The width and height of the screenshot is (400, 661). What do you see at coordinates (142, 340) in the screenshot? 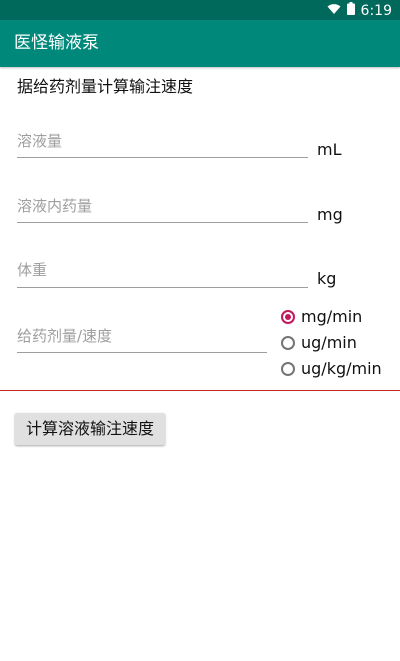
I see `dose-rate-input: 给药剂量/速度` at bounding box center [142, 340].